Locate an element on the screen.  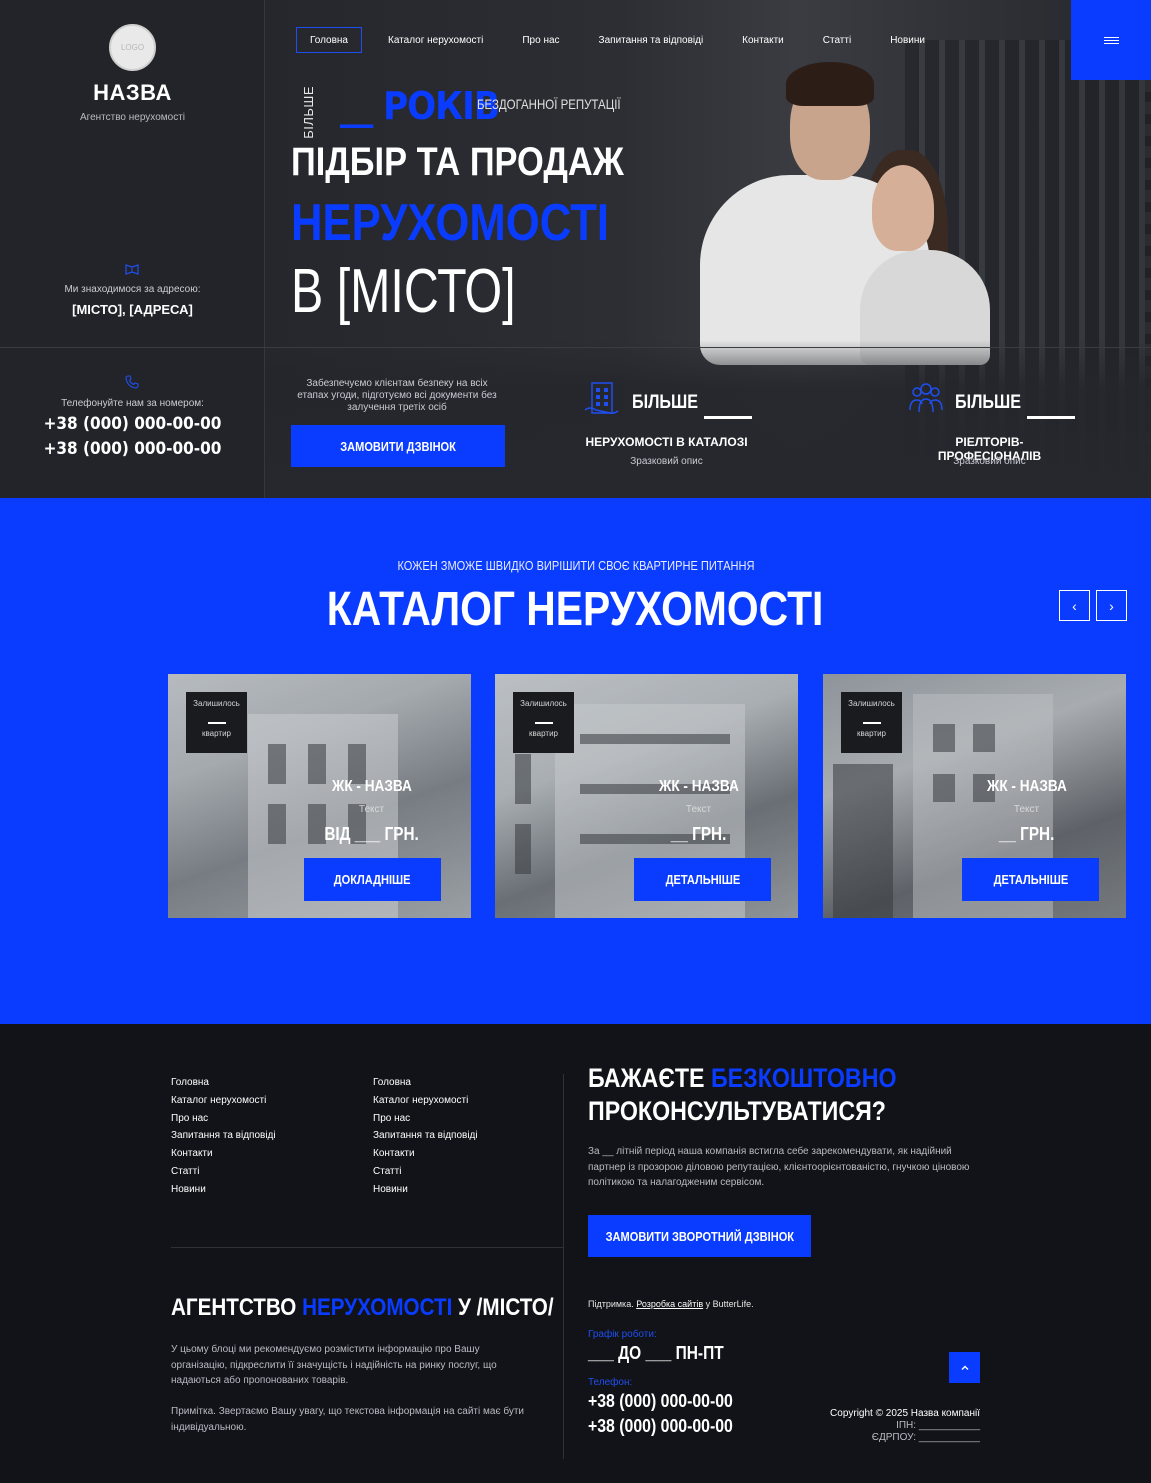
support-line: Підтримка. Розробка сайтів у ButterLife. is located at coordinates (671, 1304).